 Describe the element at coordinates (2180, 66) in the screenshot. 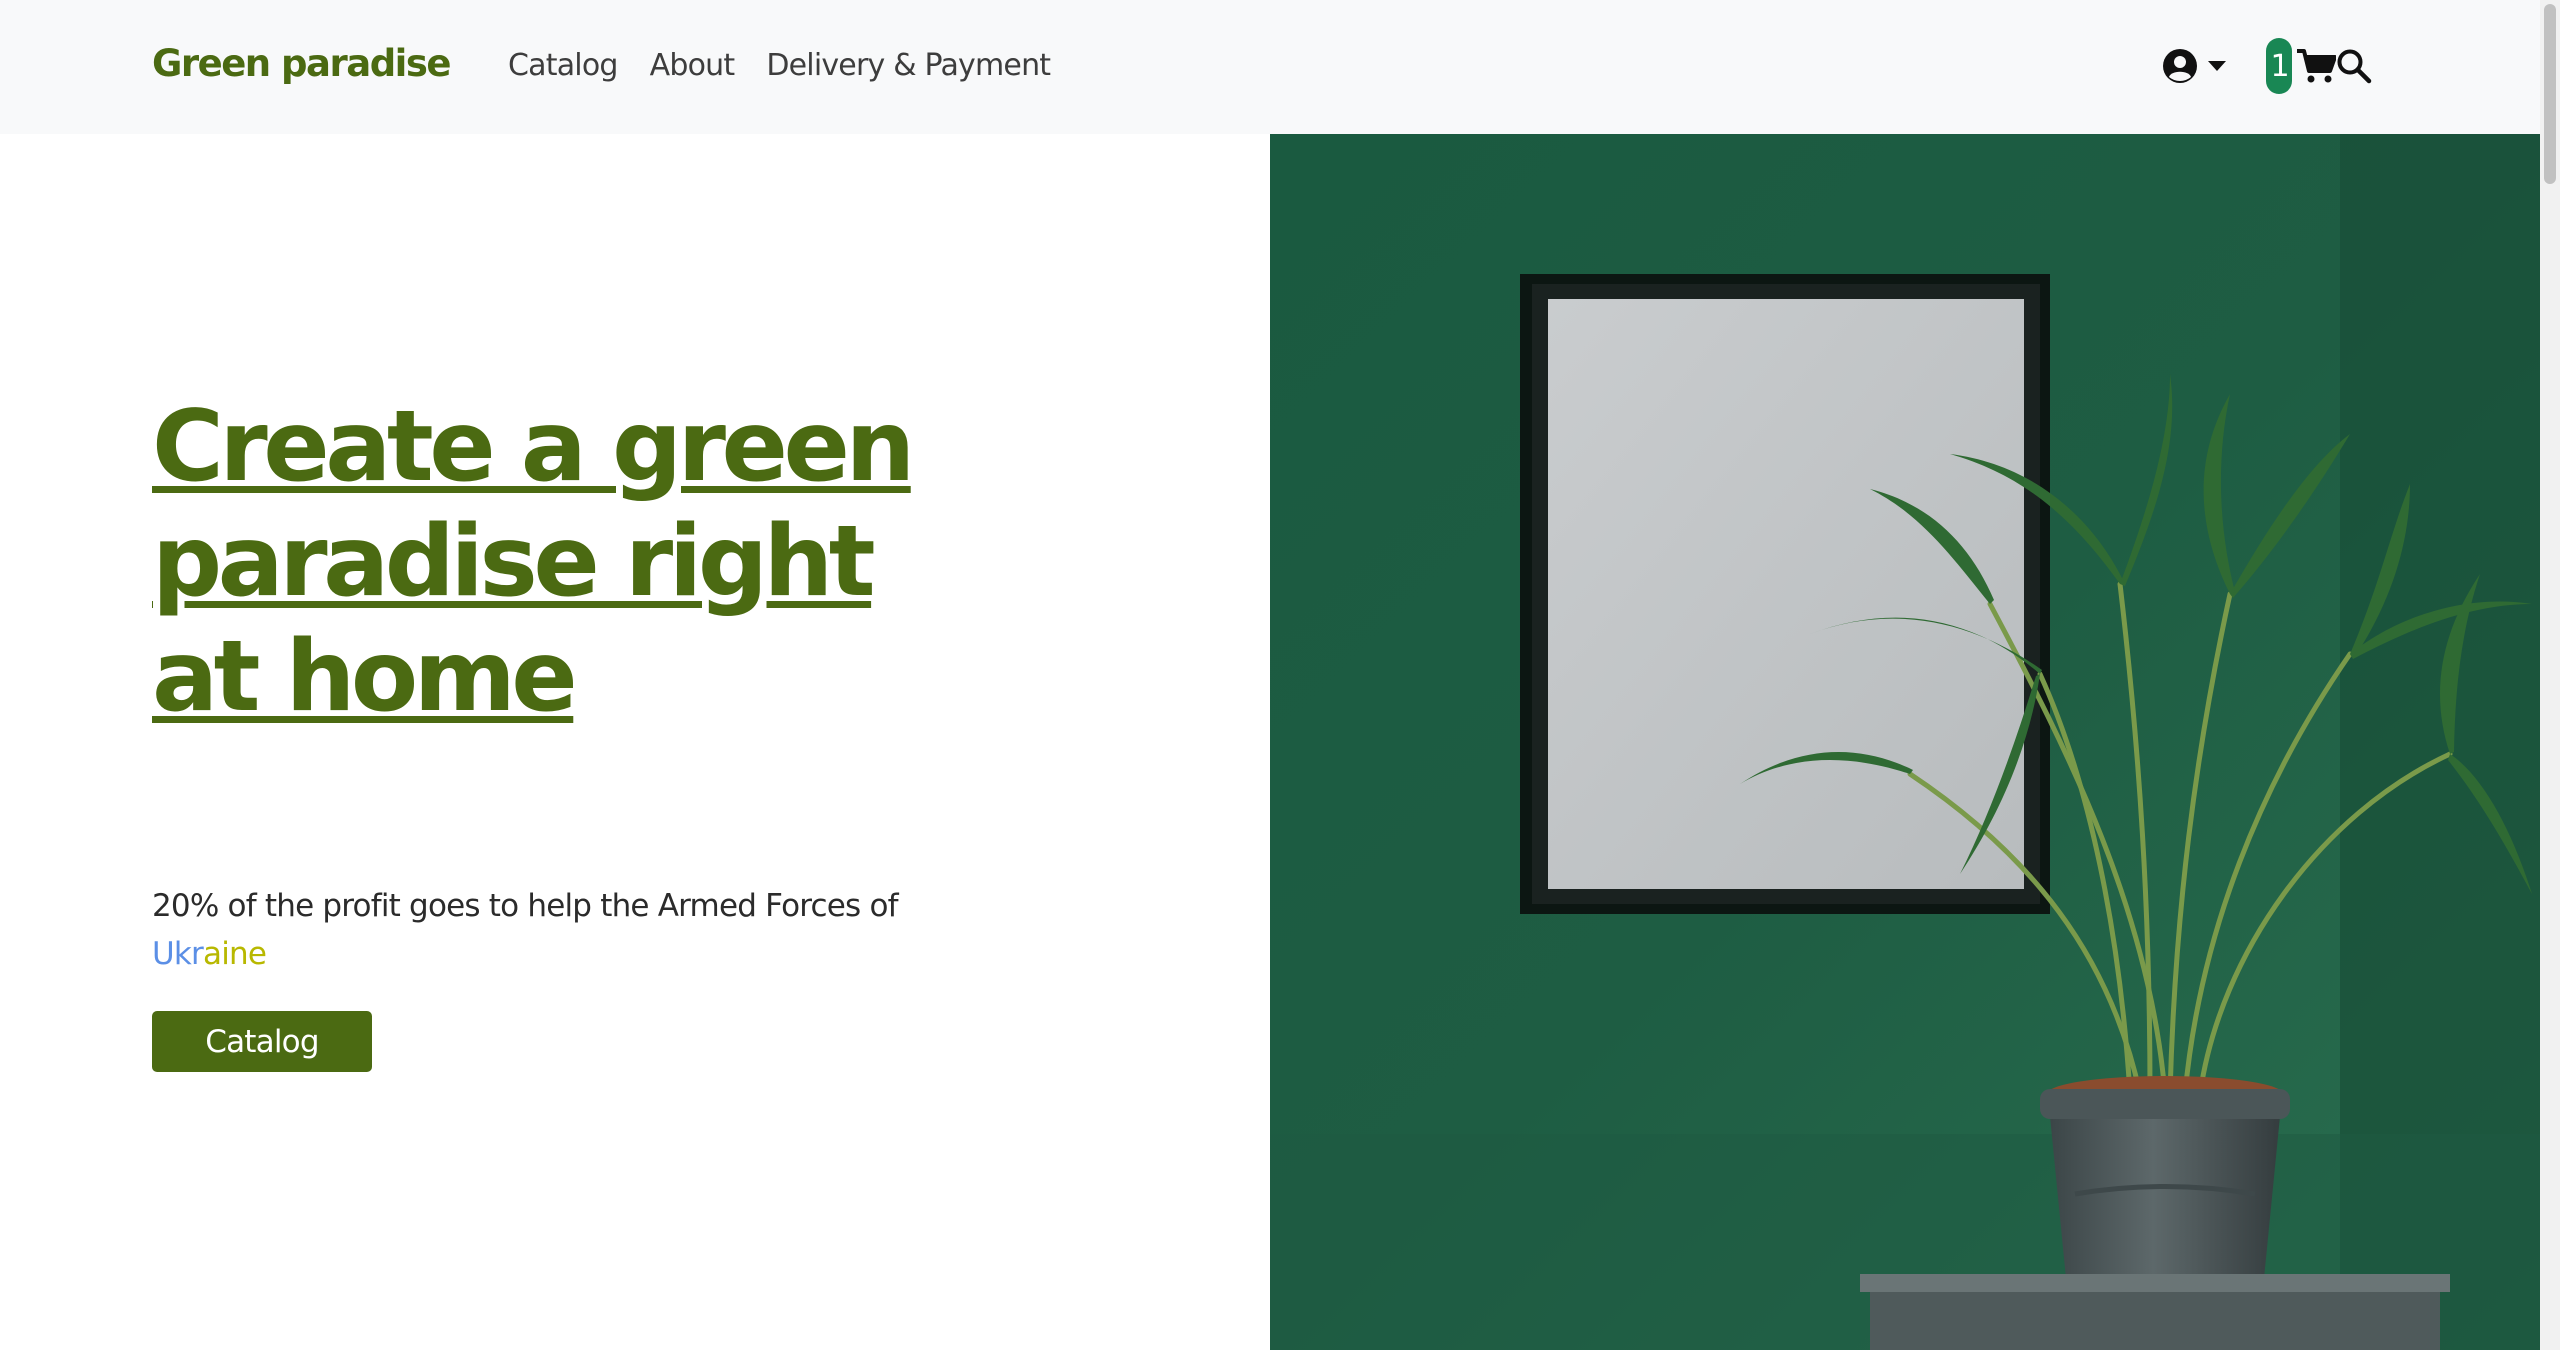

I see `user-circle-icon` at that location.